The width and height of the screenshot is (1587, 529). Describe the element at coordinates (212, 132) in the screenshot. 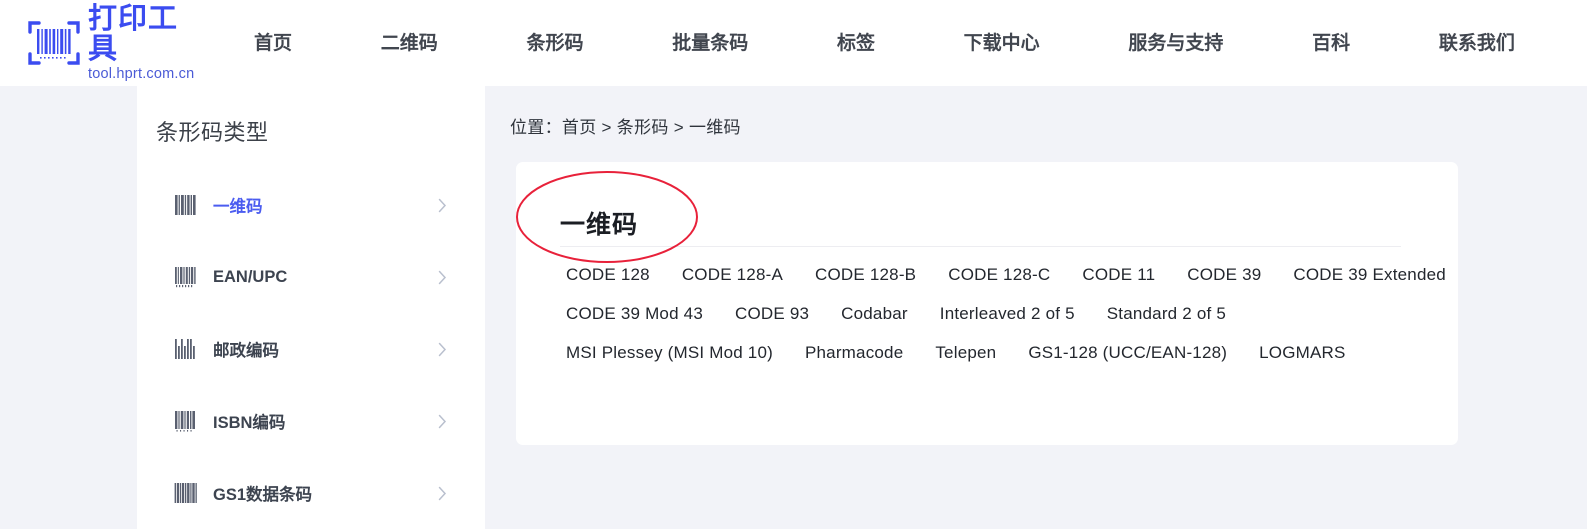

I see `sidebar-title: 条形码类型` at that location.